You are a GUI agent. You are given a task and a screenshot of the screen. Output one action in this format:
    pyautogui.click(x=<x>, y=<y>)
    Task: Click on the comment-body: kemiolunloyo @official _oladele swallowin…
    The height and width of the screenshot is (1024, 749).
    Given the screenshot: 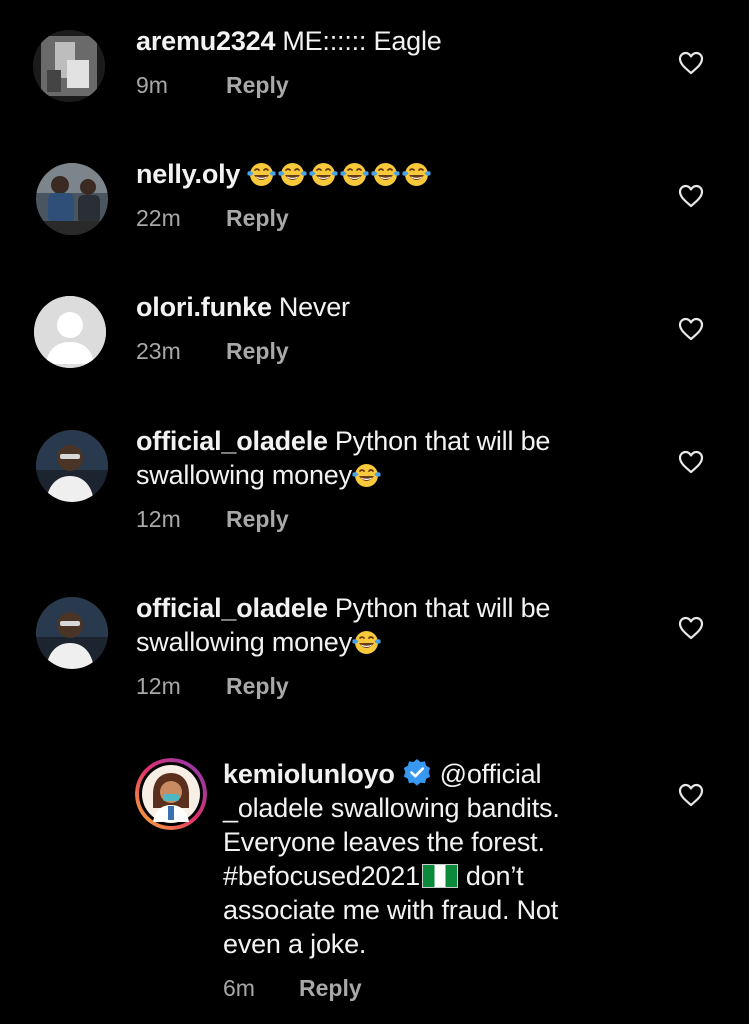 What is the action you would take?
    pyautogui.click(x=413, y=879)
    